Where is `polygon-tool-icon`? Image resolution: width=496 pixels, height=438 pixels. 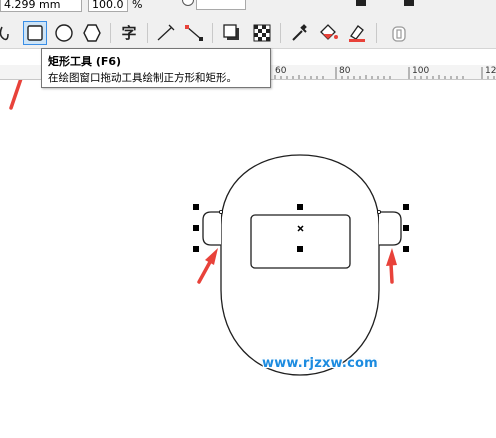
polygon-tool-icon is located at coordinates (92, 33).